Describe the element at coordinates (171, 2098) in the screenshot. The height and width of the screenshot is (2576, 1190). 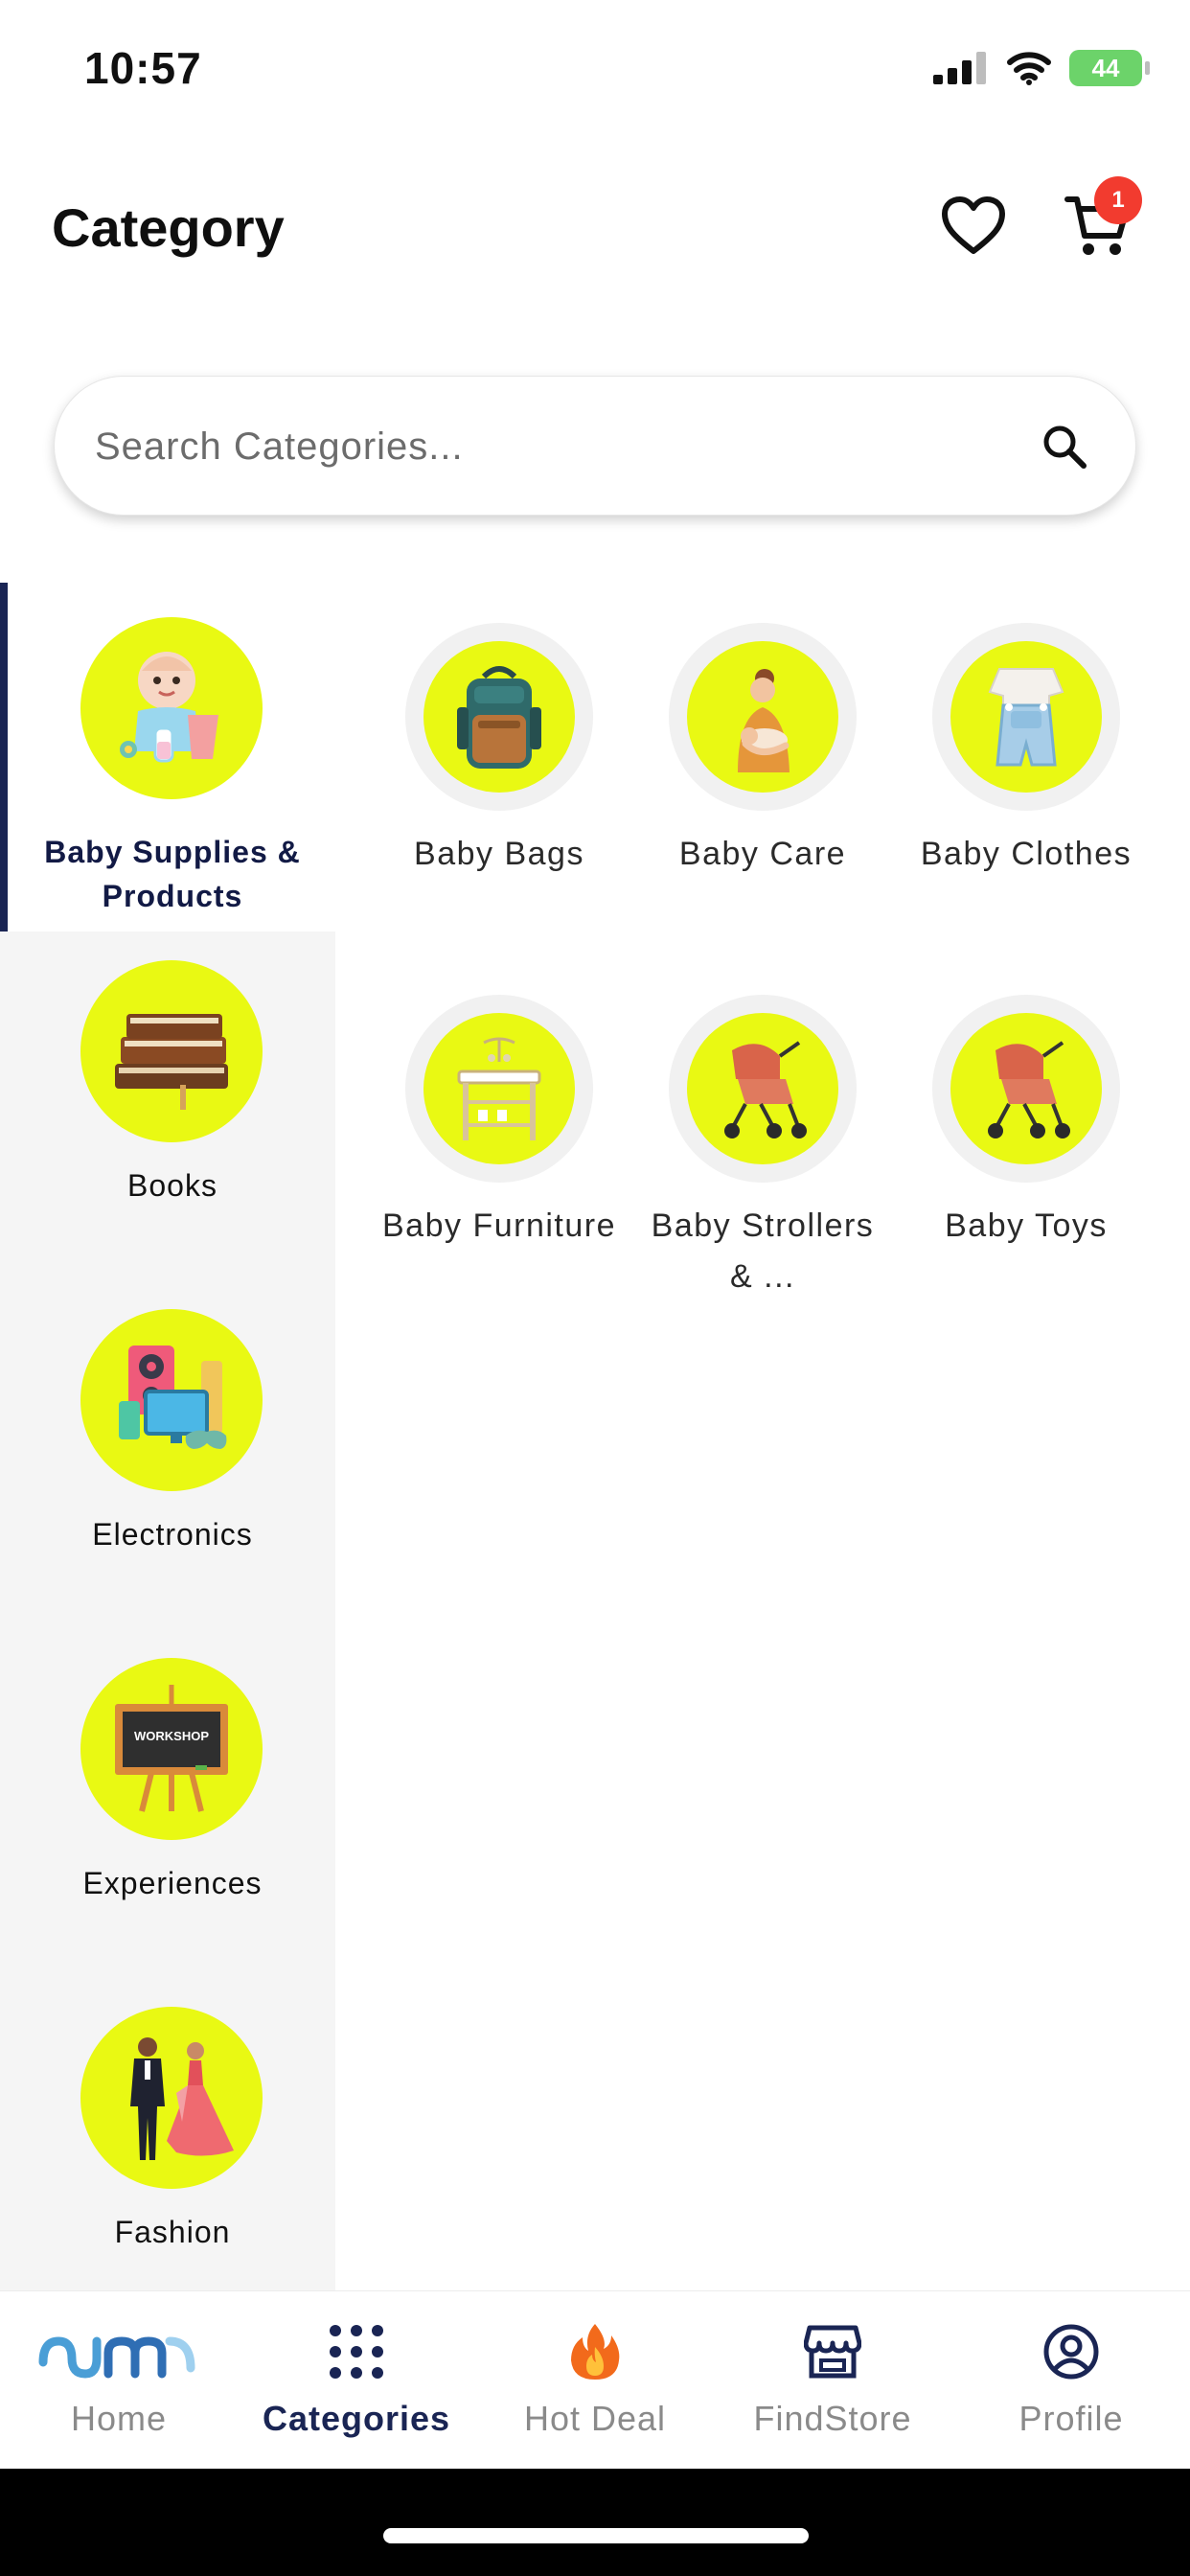
I see `fashion-couple-icon` at that location.